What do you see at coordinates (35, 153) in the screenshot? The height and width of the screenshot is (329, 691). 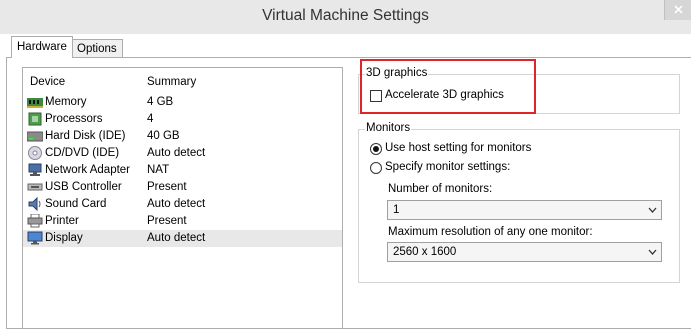 I see `cd-dvd-icon` at bounding box center [35, 153].